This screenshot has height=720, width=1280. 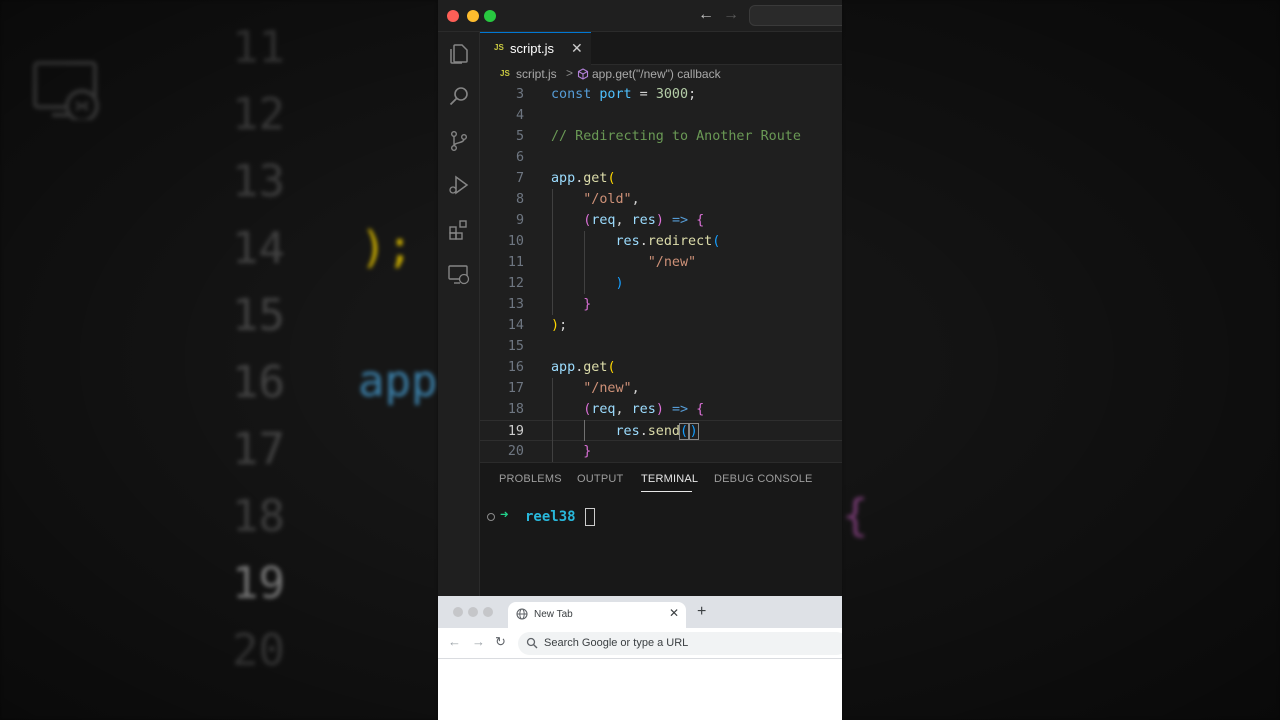 I want to click on line-number: 14, so click(x=515, y=325).